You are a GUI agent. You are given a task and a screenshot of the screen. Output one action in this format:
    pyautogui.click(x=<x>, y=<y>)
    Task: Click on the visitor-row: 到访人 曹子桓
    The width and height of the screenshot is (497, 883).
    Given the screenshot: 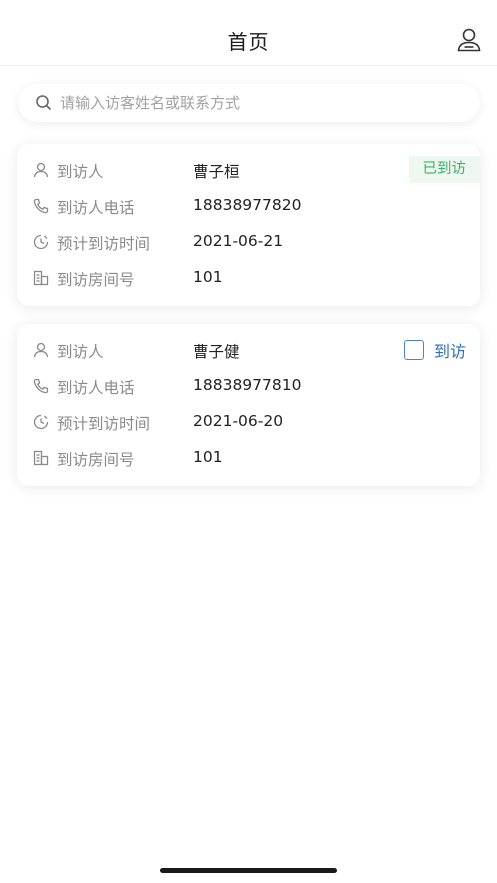 What is the action you would take?
    pyautogui.click(x=248, y=170)
    